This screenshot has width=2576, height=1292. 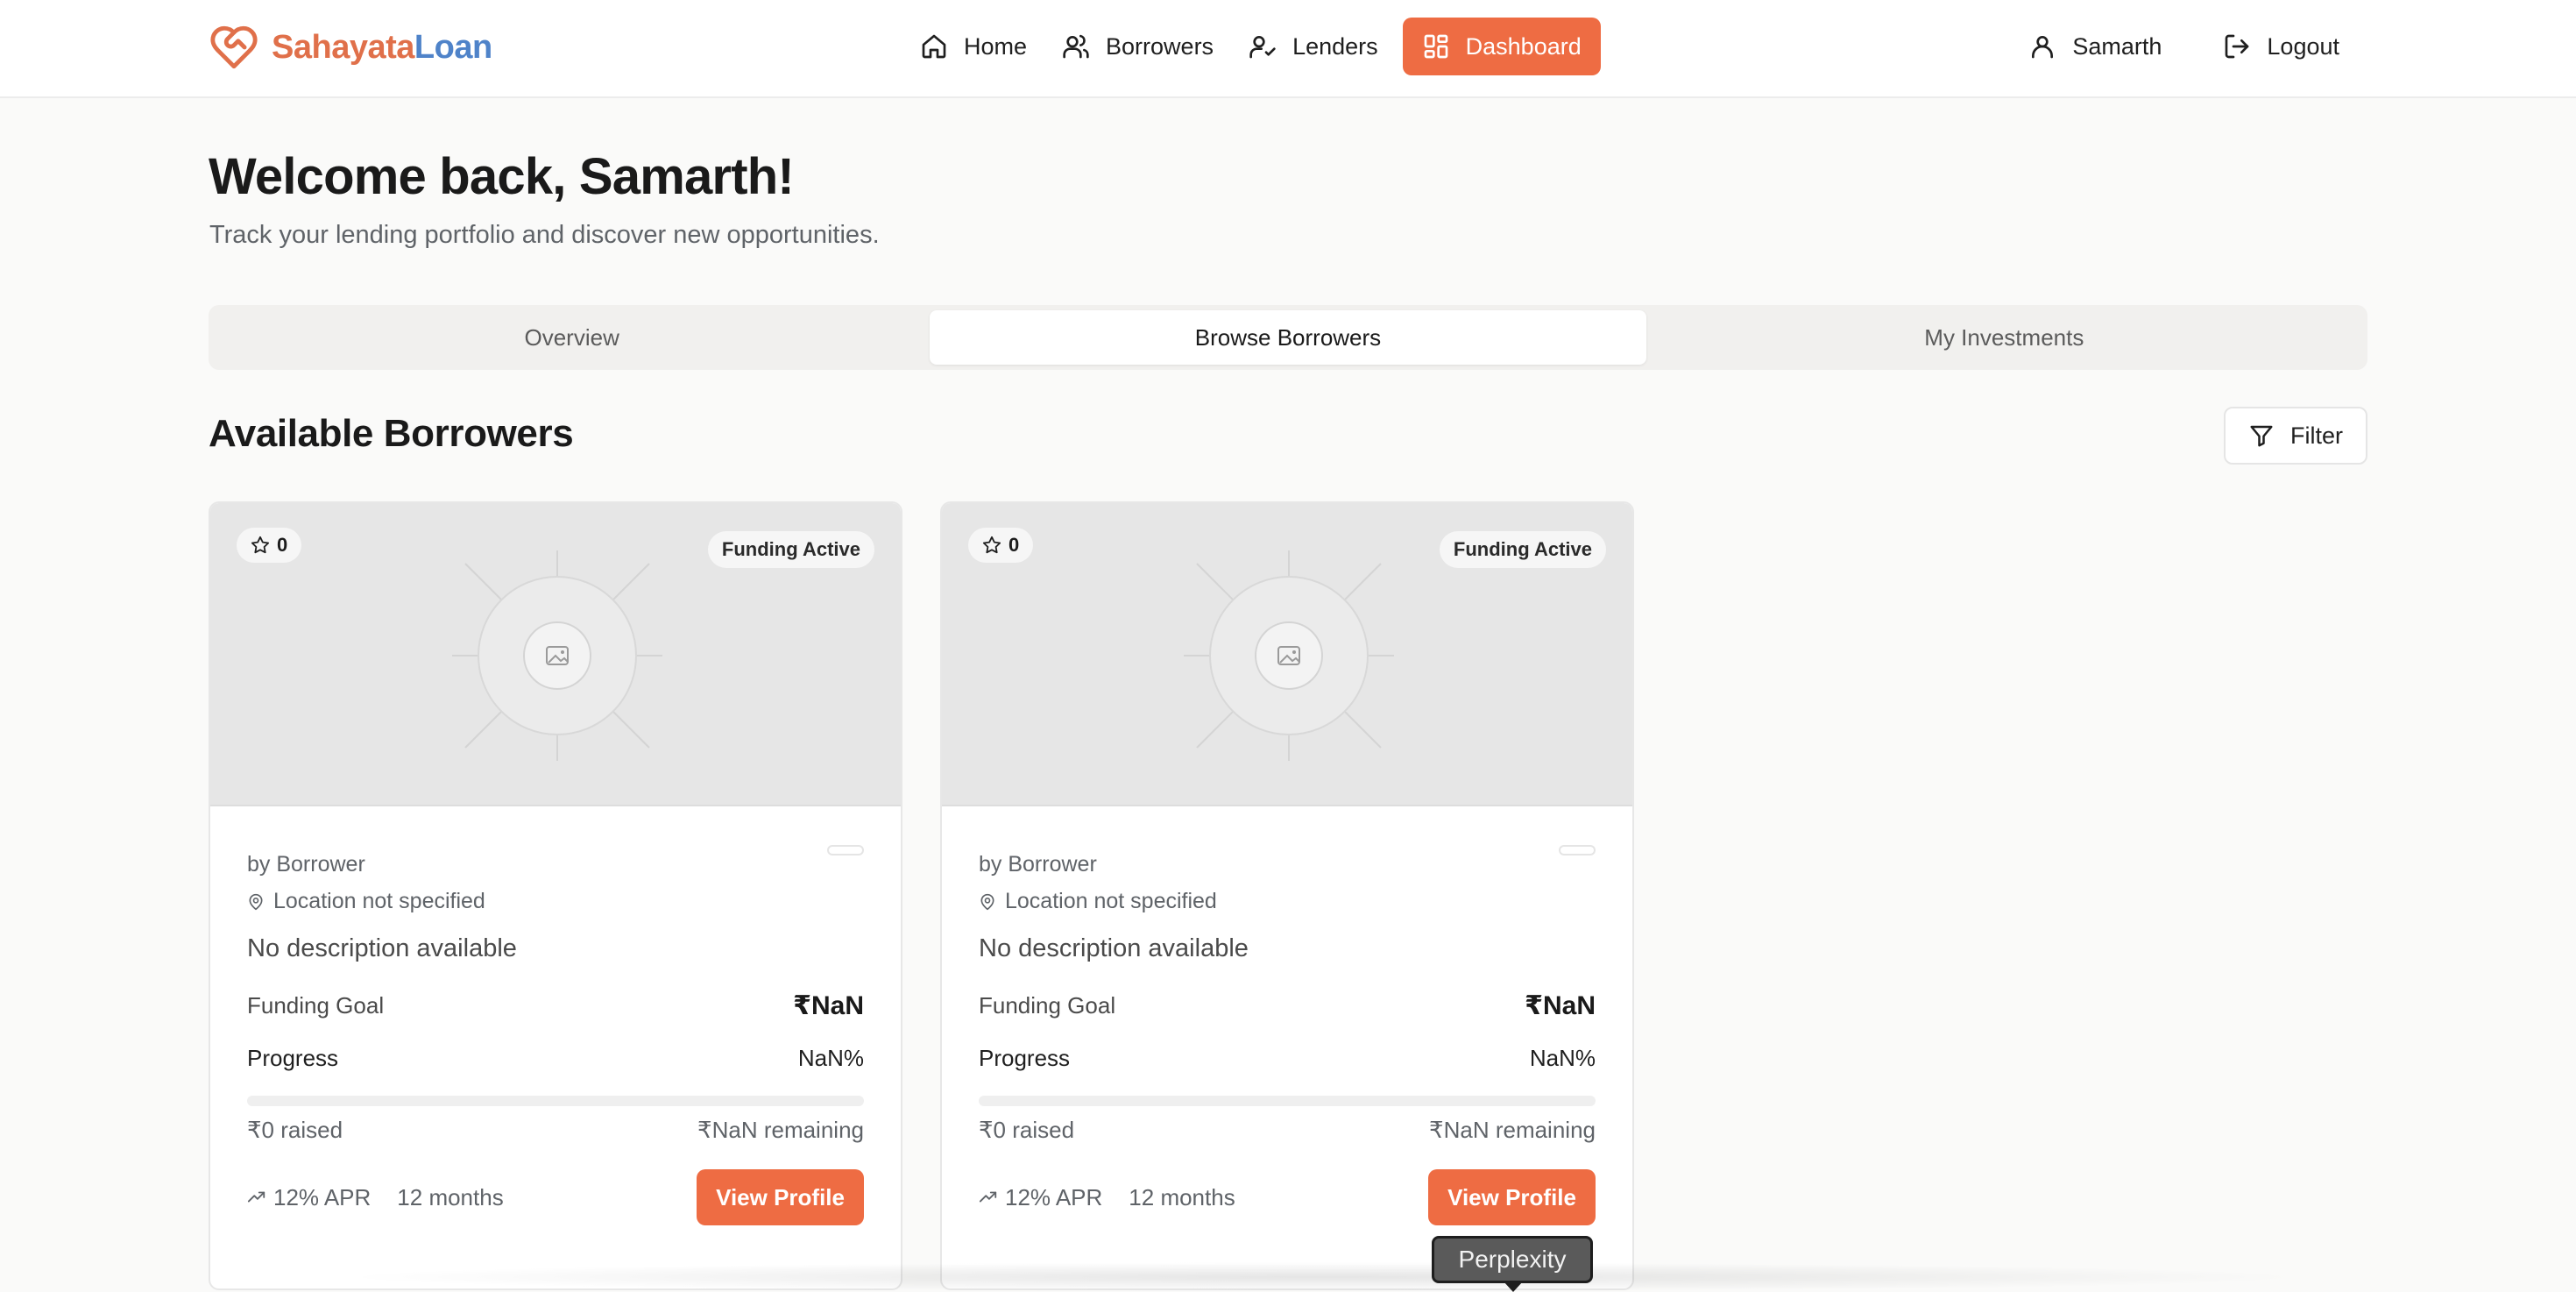 I want to click on nav-home-label: Home, so click(x=996, y=46).